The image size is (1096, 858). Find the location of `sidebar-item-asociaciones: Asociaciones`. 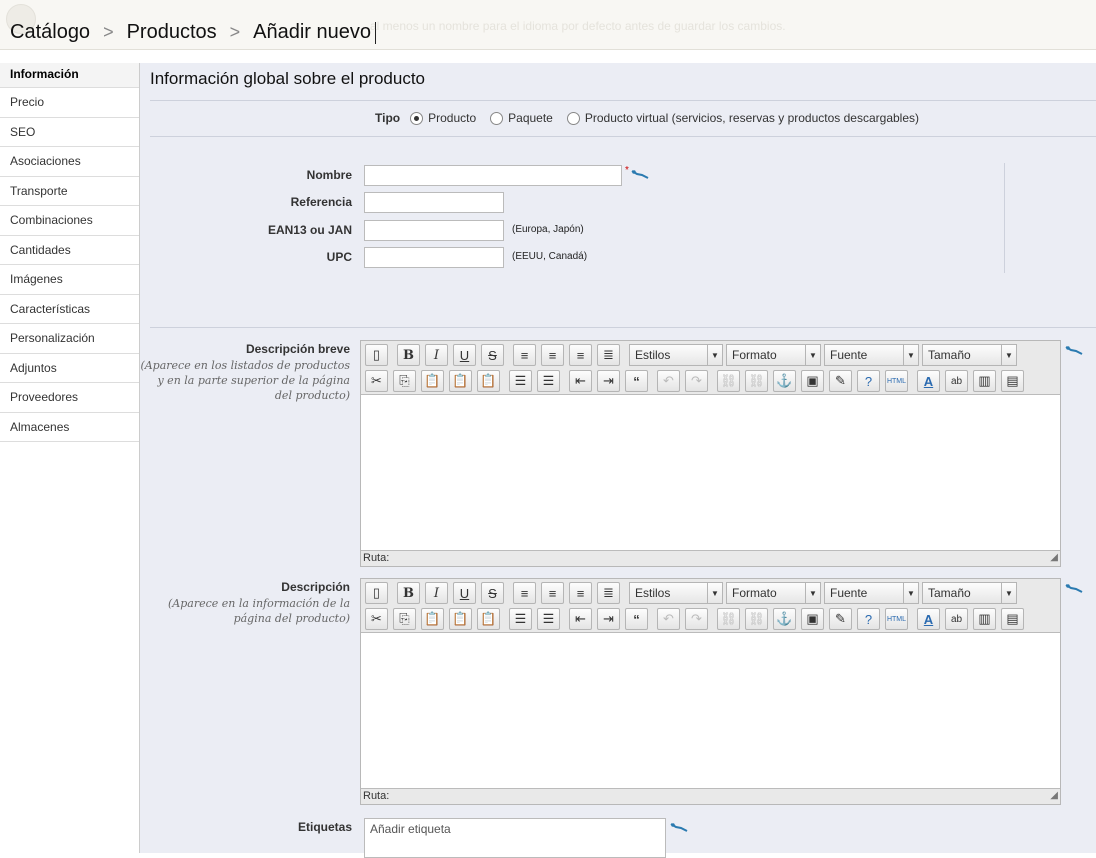

sidebar-item-asociaciones: Asociaciones is located at coordinates (69, 162).